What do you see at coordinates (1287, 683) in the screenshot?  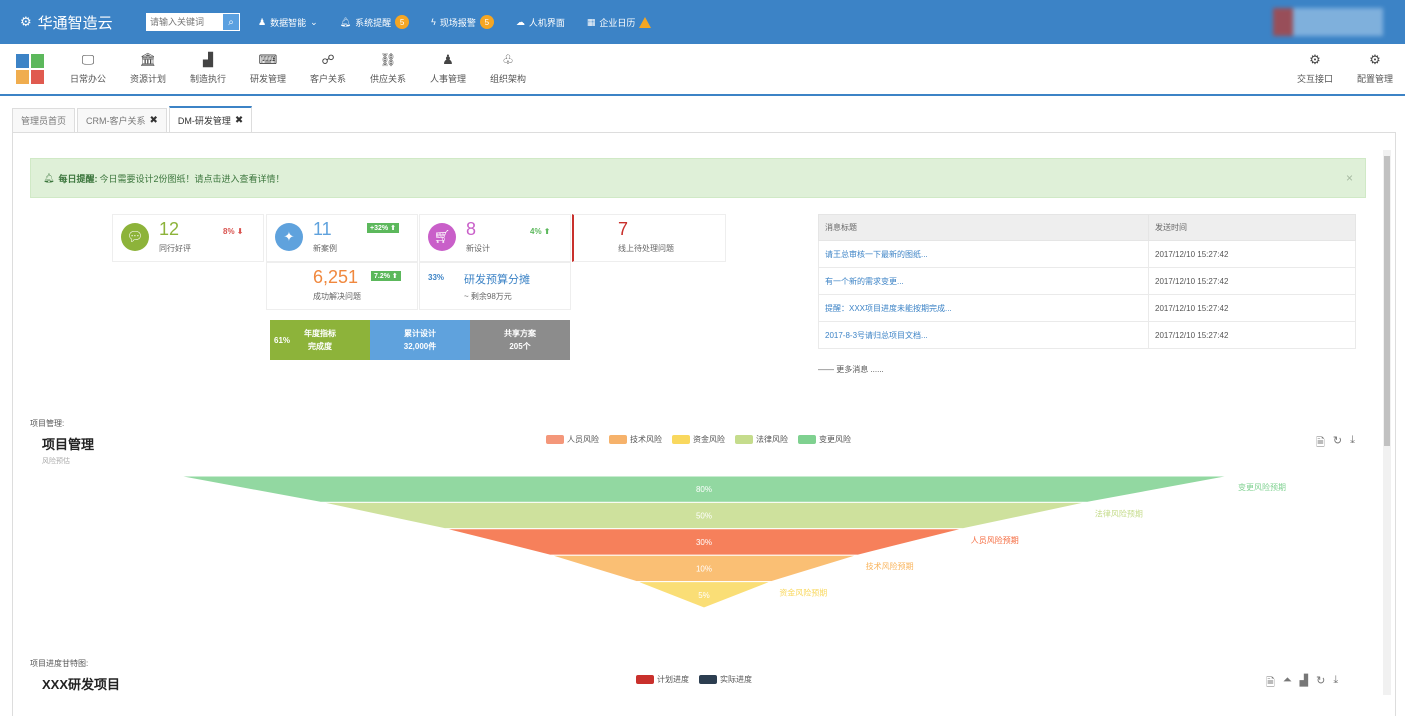 I see `line-chart-icon: ⏶` at bounding box center [1287, 683].